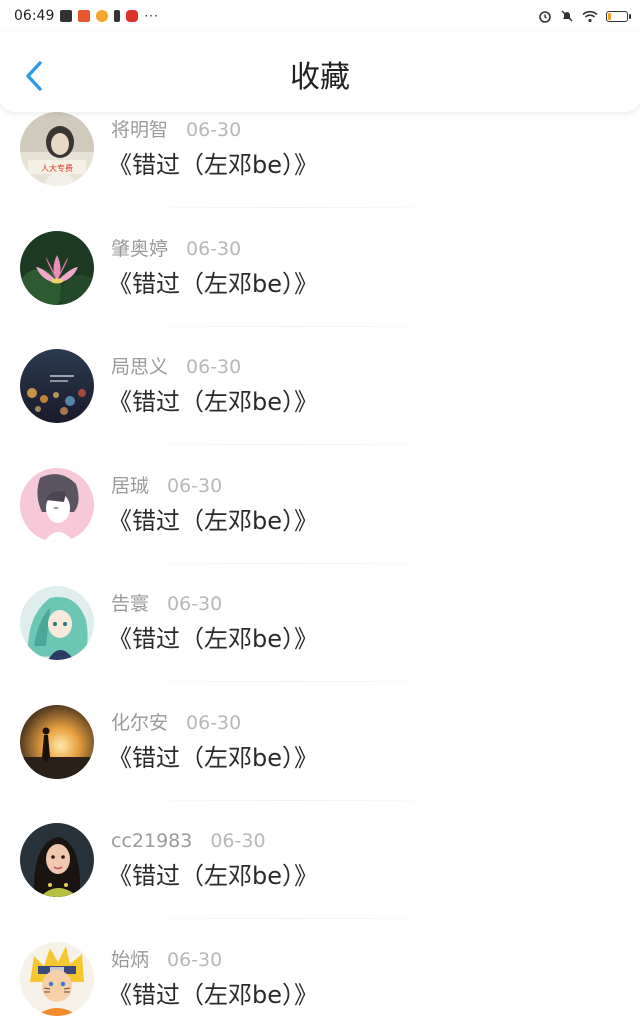 The height and width of the screenshot is (1024, 640). What do you see at coordinates (166, 960) in the screenshot?
I see `favorite-meta: 始炳 06-30` at bounding box center [166, 960].